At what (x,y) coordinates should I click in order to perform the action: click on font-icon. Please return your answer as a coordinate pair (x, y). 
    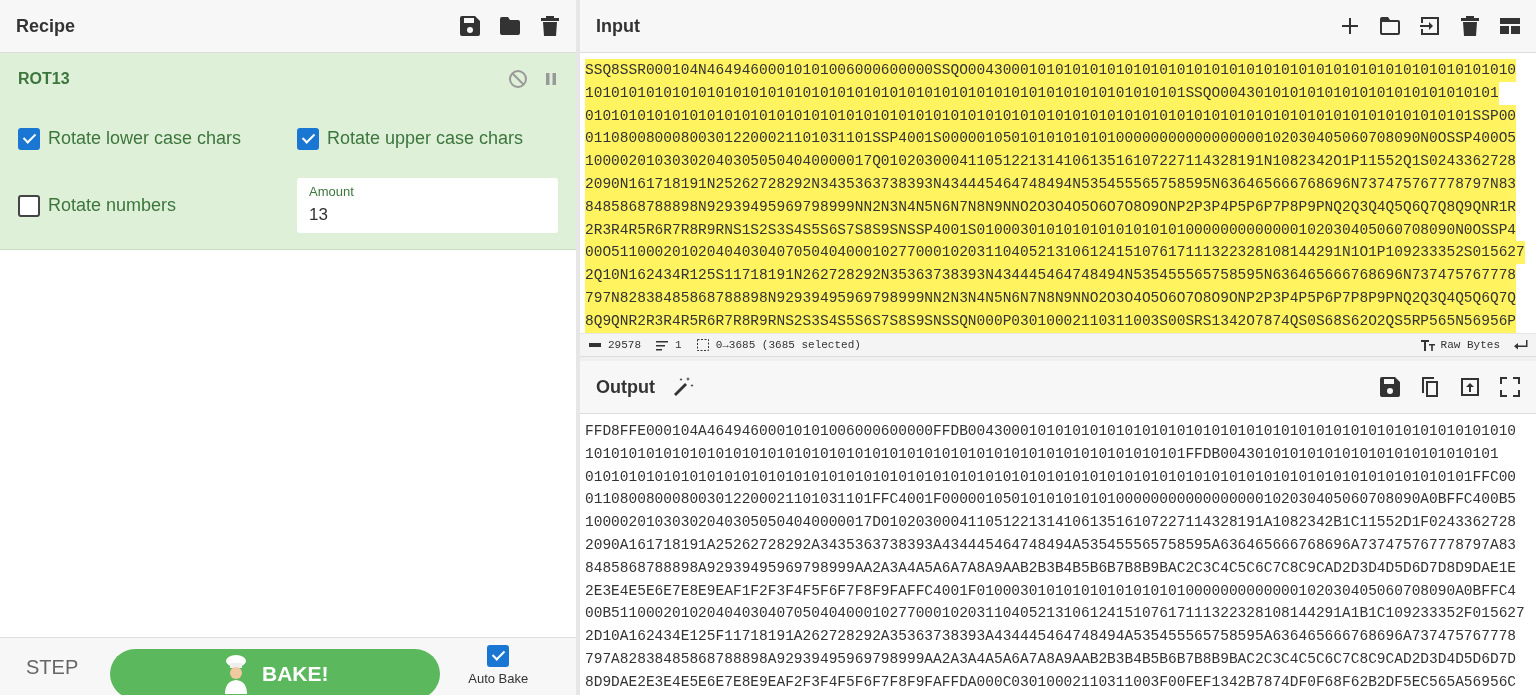
    Looking at the image, I should click on (1427, 345).